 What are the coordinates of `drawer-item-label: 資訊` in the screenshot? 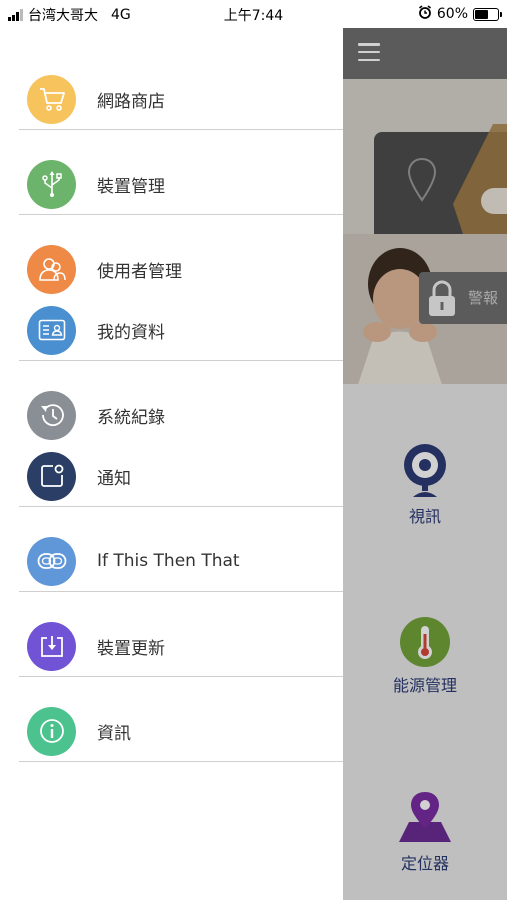 It's located at (114, 733).